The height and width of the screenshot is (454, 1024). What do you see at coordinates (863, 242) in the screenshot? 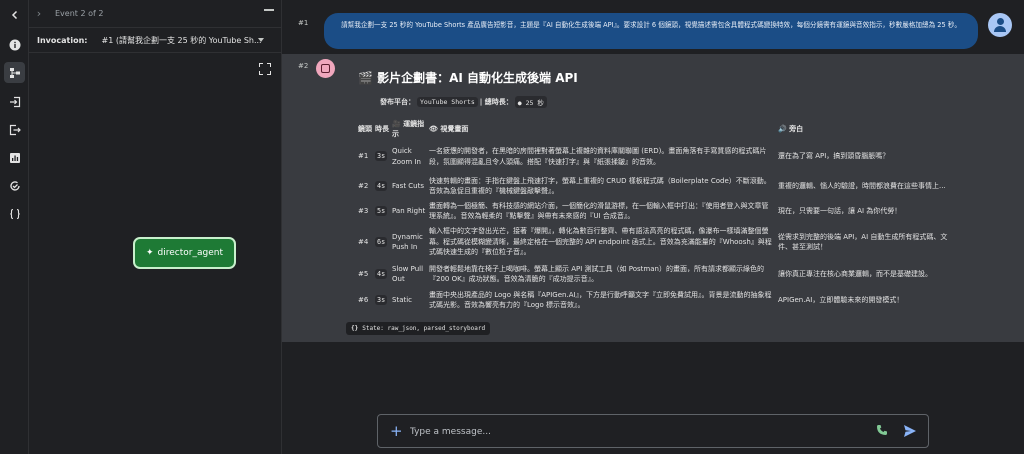
I see `scene-voiceover: 從需求到完整的後端 API，AI 自動生成所有程式碼、文件、甚至測試！` at bounding box center [863, 242].